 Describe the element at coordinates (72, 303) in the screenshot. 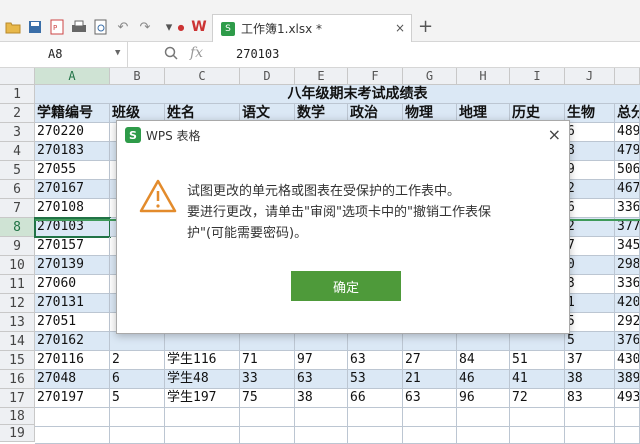

I see `table-cell: 270131` at that location.